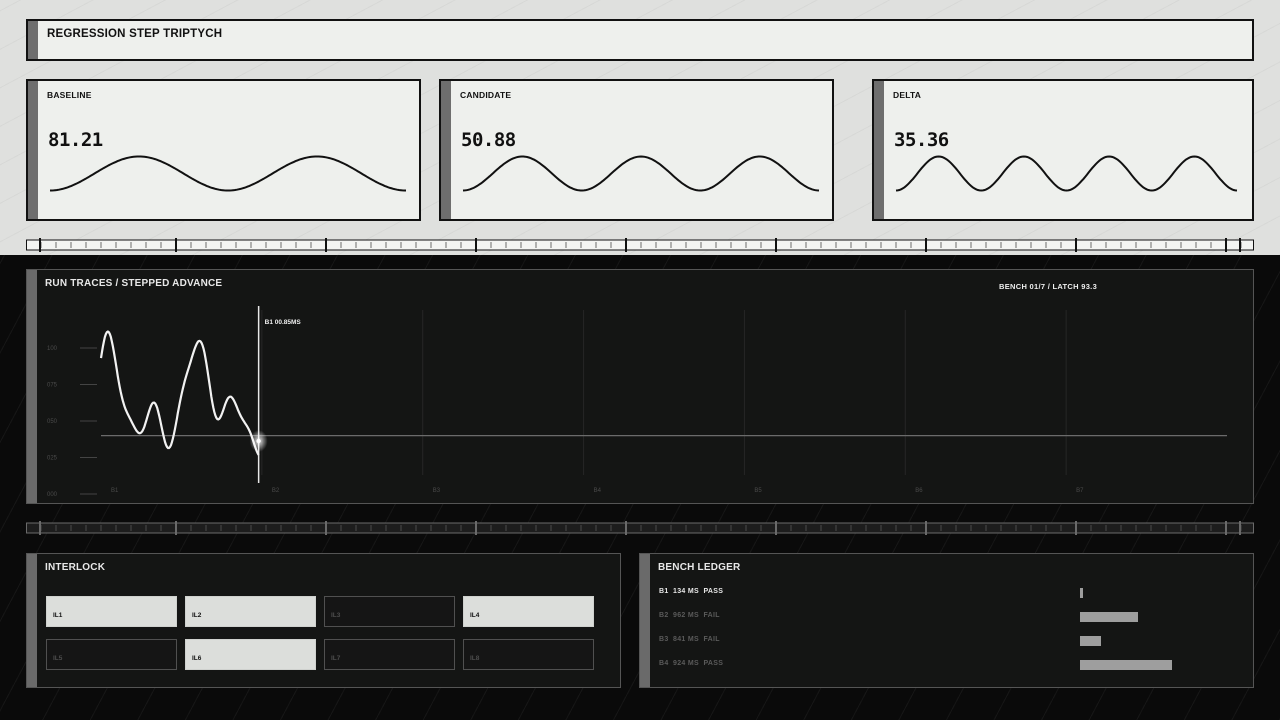  What do you see at coordinates (115, 491) in the screenshot?
I see `x-tick-label: B1` at bounding box center [115, 491].